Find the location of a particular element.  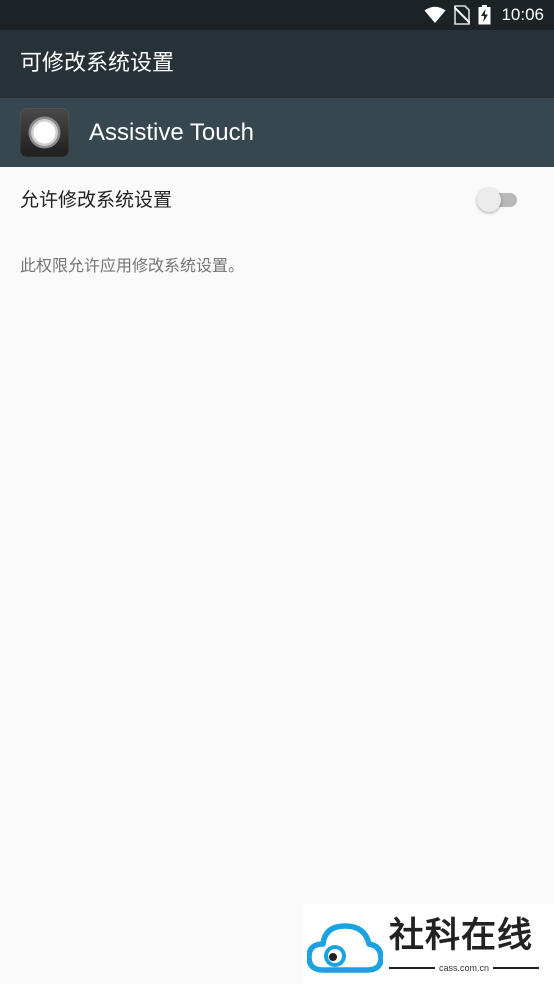

watermark-subtitle: cass.com.cn is located at coordinates (464, 968).